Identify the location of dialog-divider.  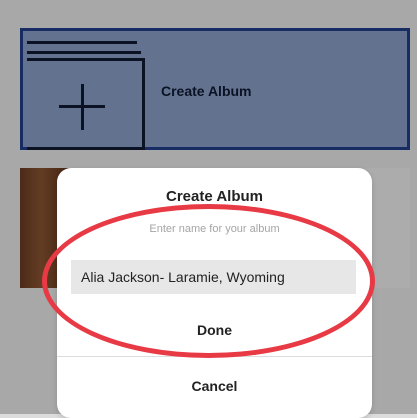
(214, 356).